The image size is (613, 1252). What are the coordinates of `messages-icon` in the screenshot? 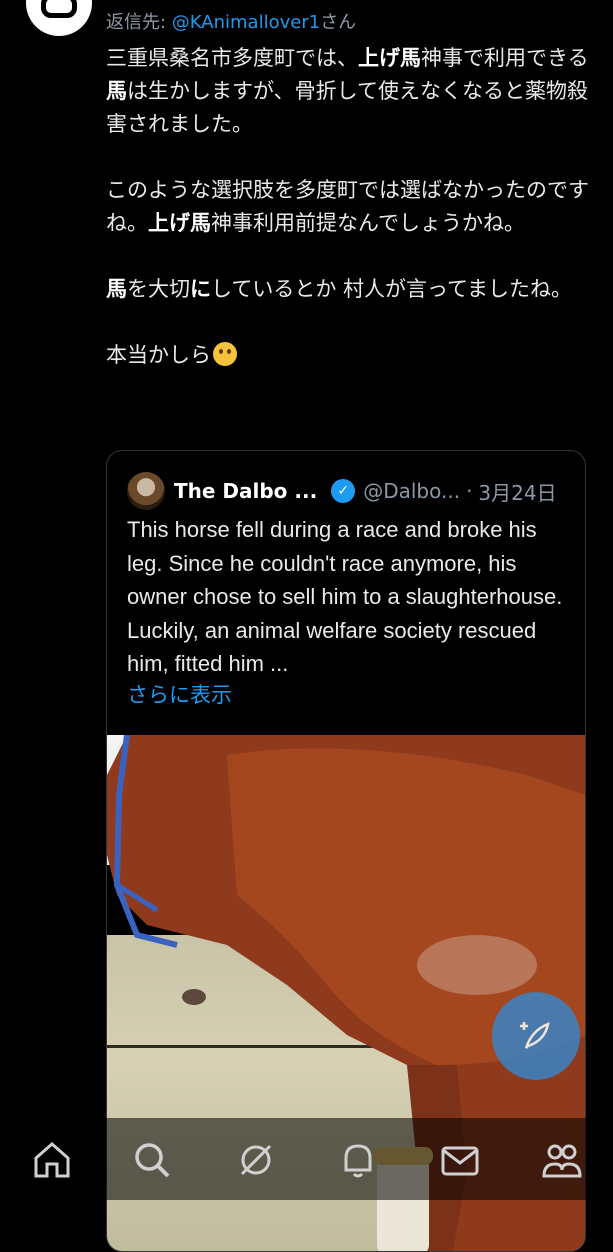 It's located at (460, 1161).